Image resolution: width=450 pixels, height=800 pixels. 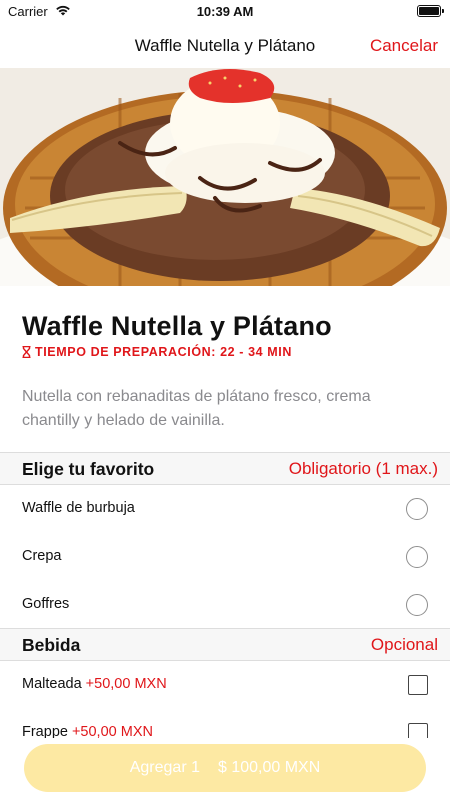 I want to click on option-waffle-burbuja: Waffle de burbuja, so click(x=225, y=509).